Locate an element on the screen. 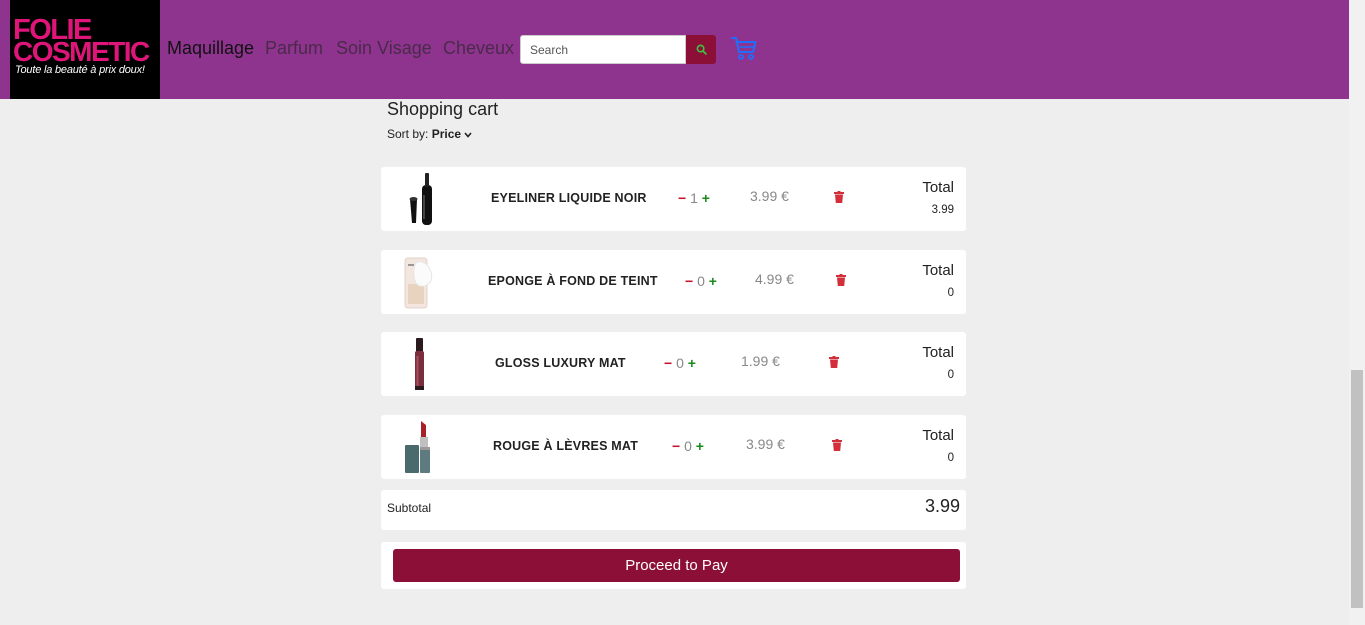 Image resolution: width=1365 pixels, height=625 pixels. product-image-eponge is located at coordinates (418, 283).